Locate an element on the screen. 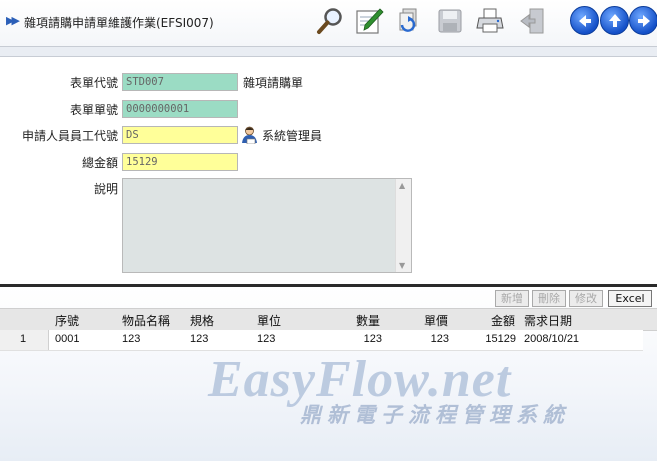 The height and width of the screenshot is (461, 657). user-lookup-icon is located at coordinates (249, 135).